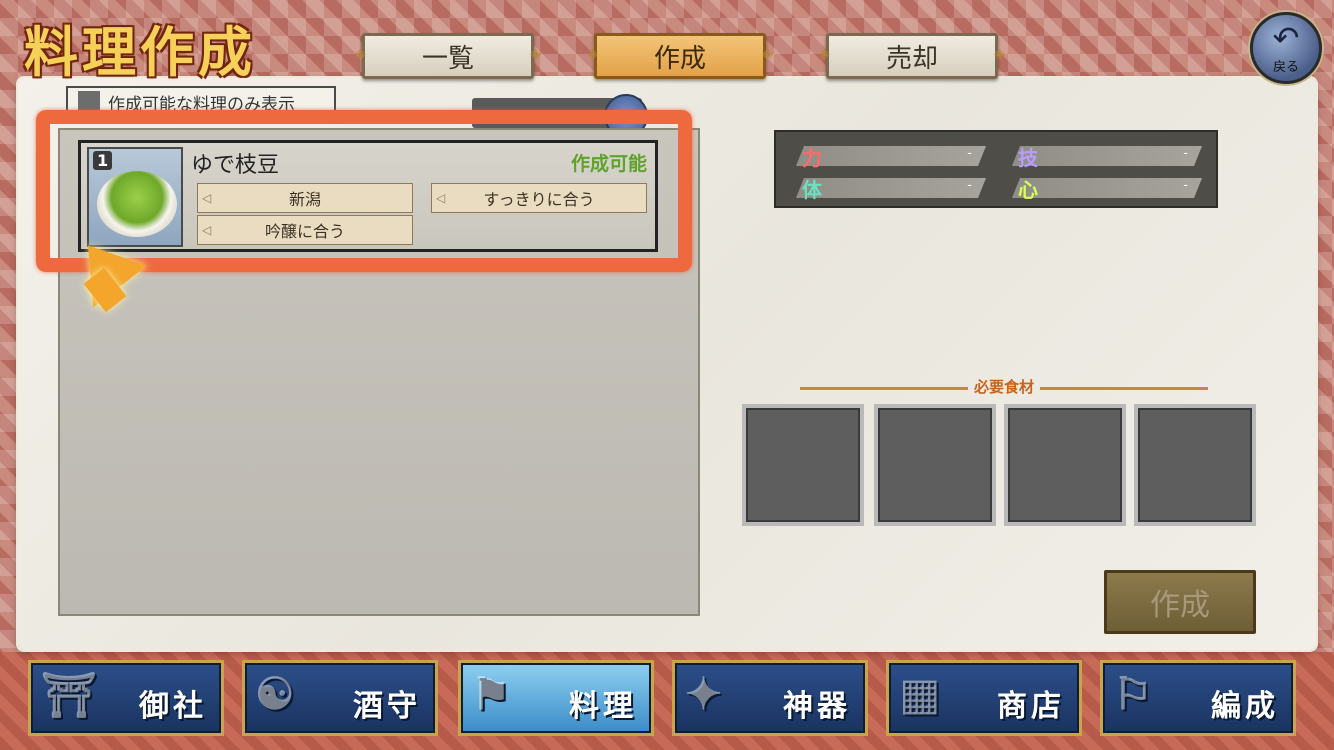 This screenshot has width=1334, height=750. Describe the element at coordinates (1198, 698) in the screenshot. I see `nav-formation: ⚐ 編成` at that location.